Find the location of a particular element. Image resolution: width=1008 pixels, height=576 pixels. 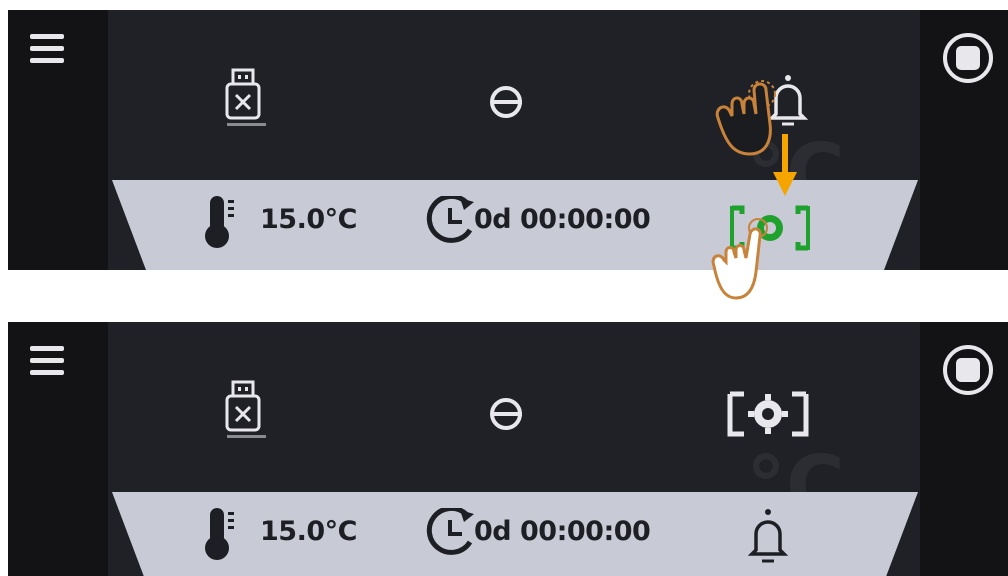

alarm-bell-icon is located at coordinates (768, 536).